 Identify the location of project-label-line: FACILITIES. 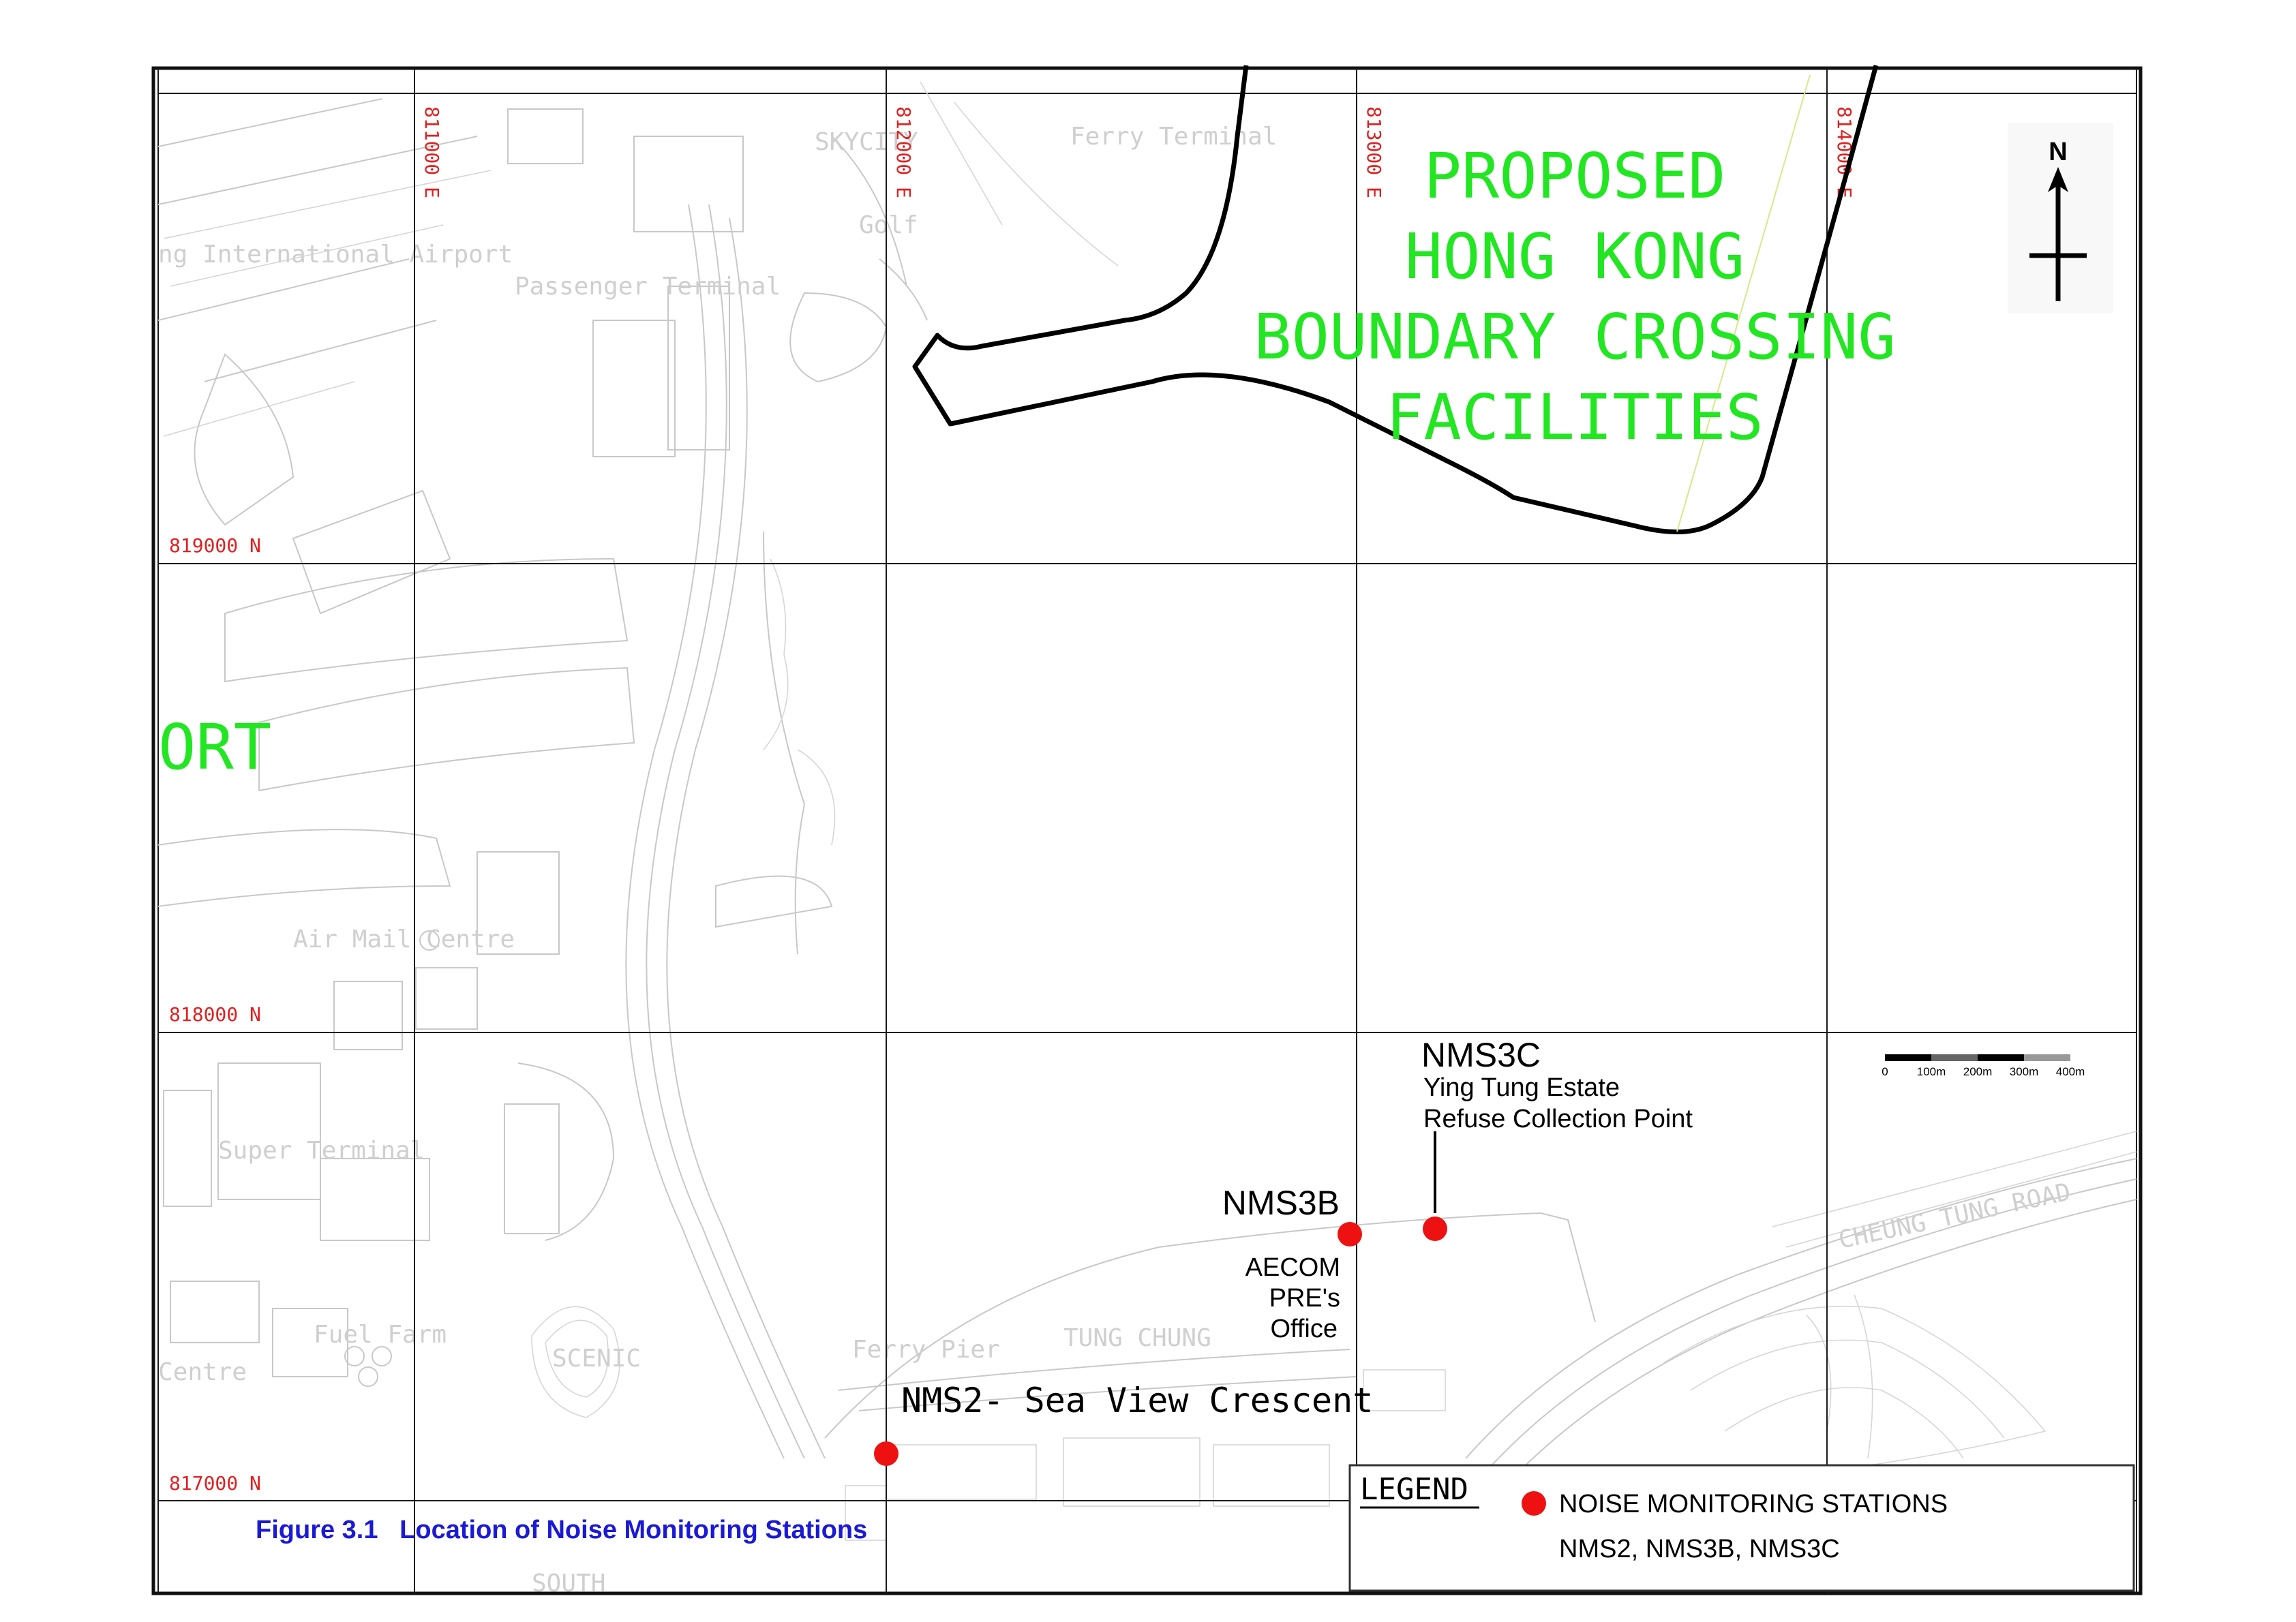
(1575, 418).